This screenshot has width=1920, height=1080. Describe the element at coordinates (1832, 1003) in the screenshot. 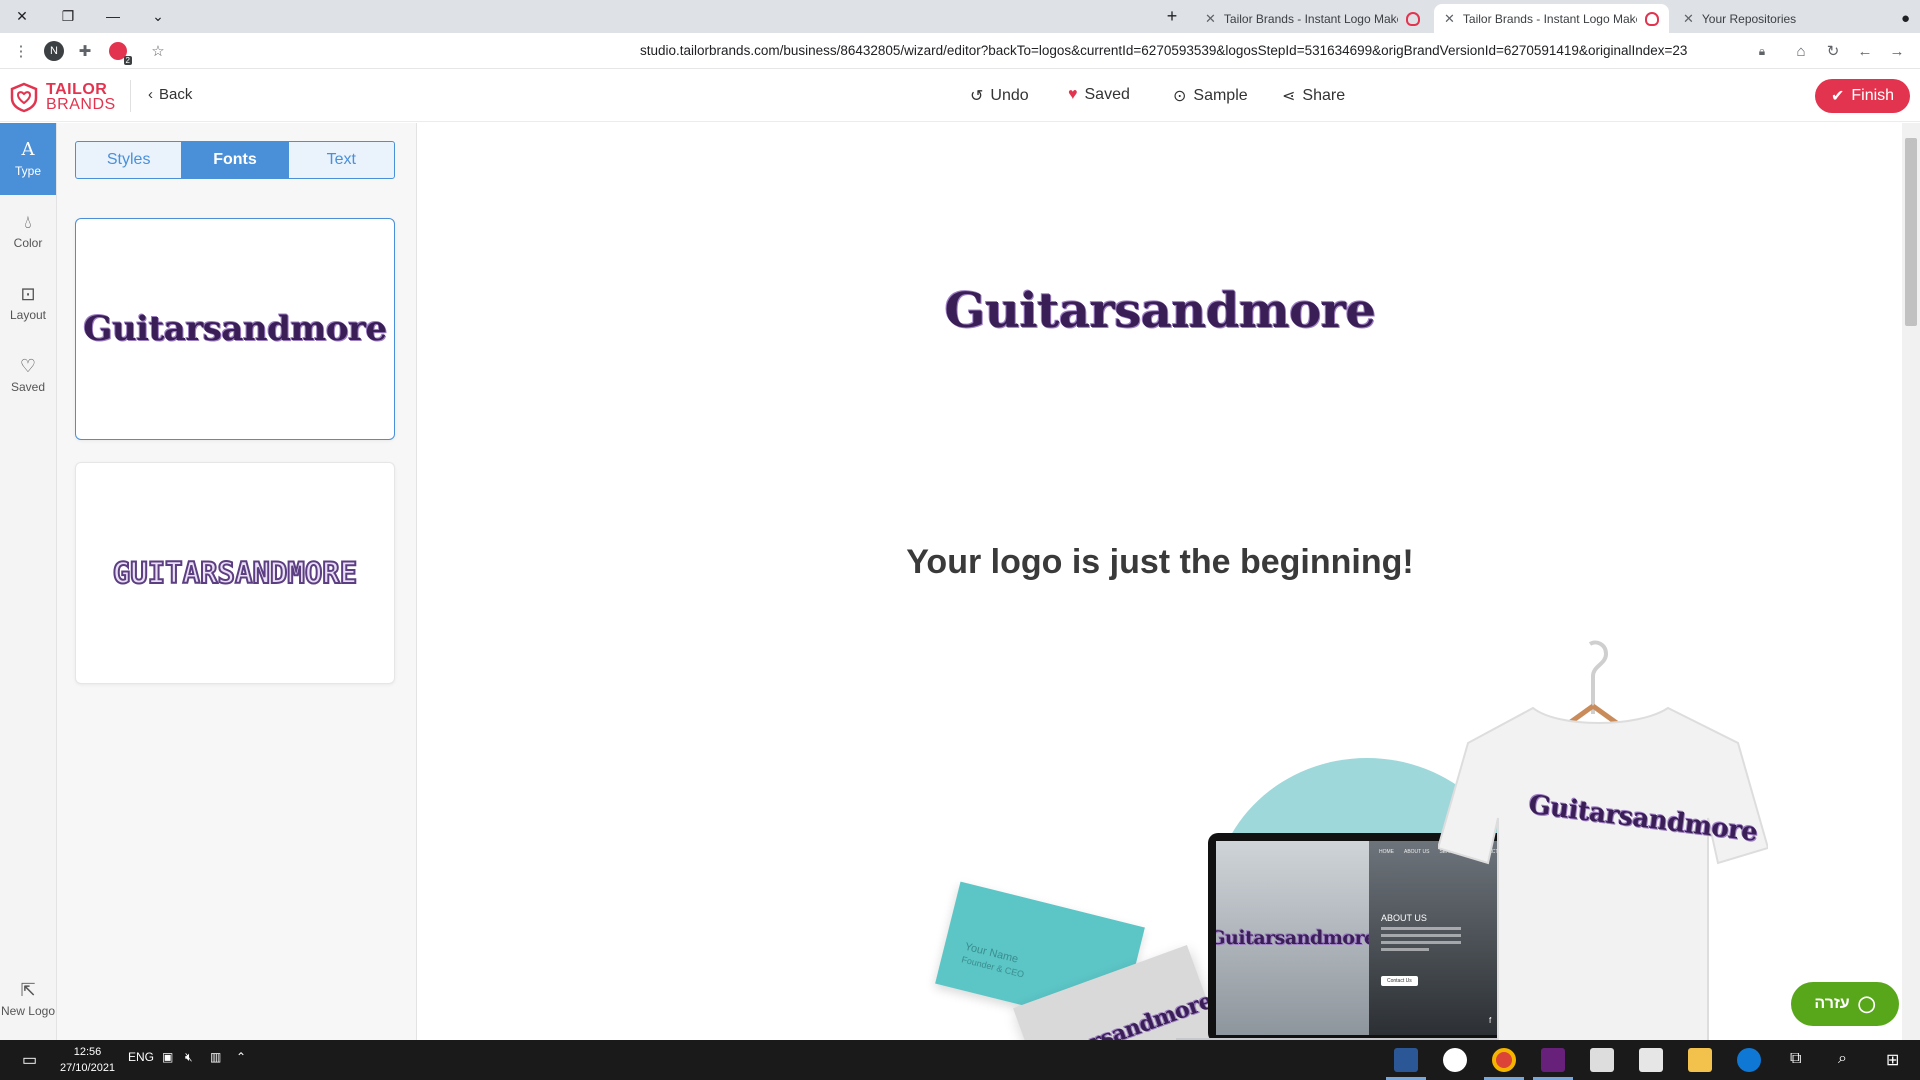

I see `help-label: עזרה` at that location.